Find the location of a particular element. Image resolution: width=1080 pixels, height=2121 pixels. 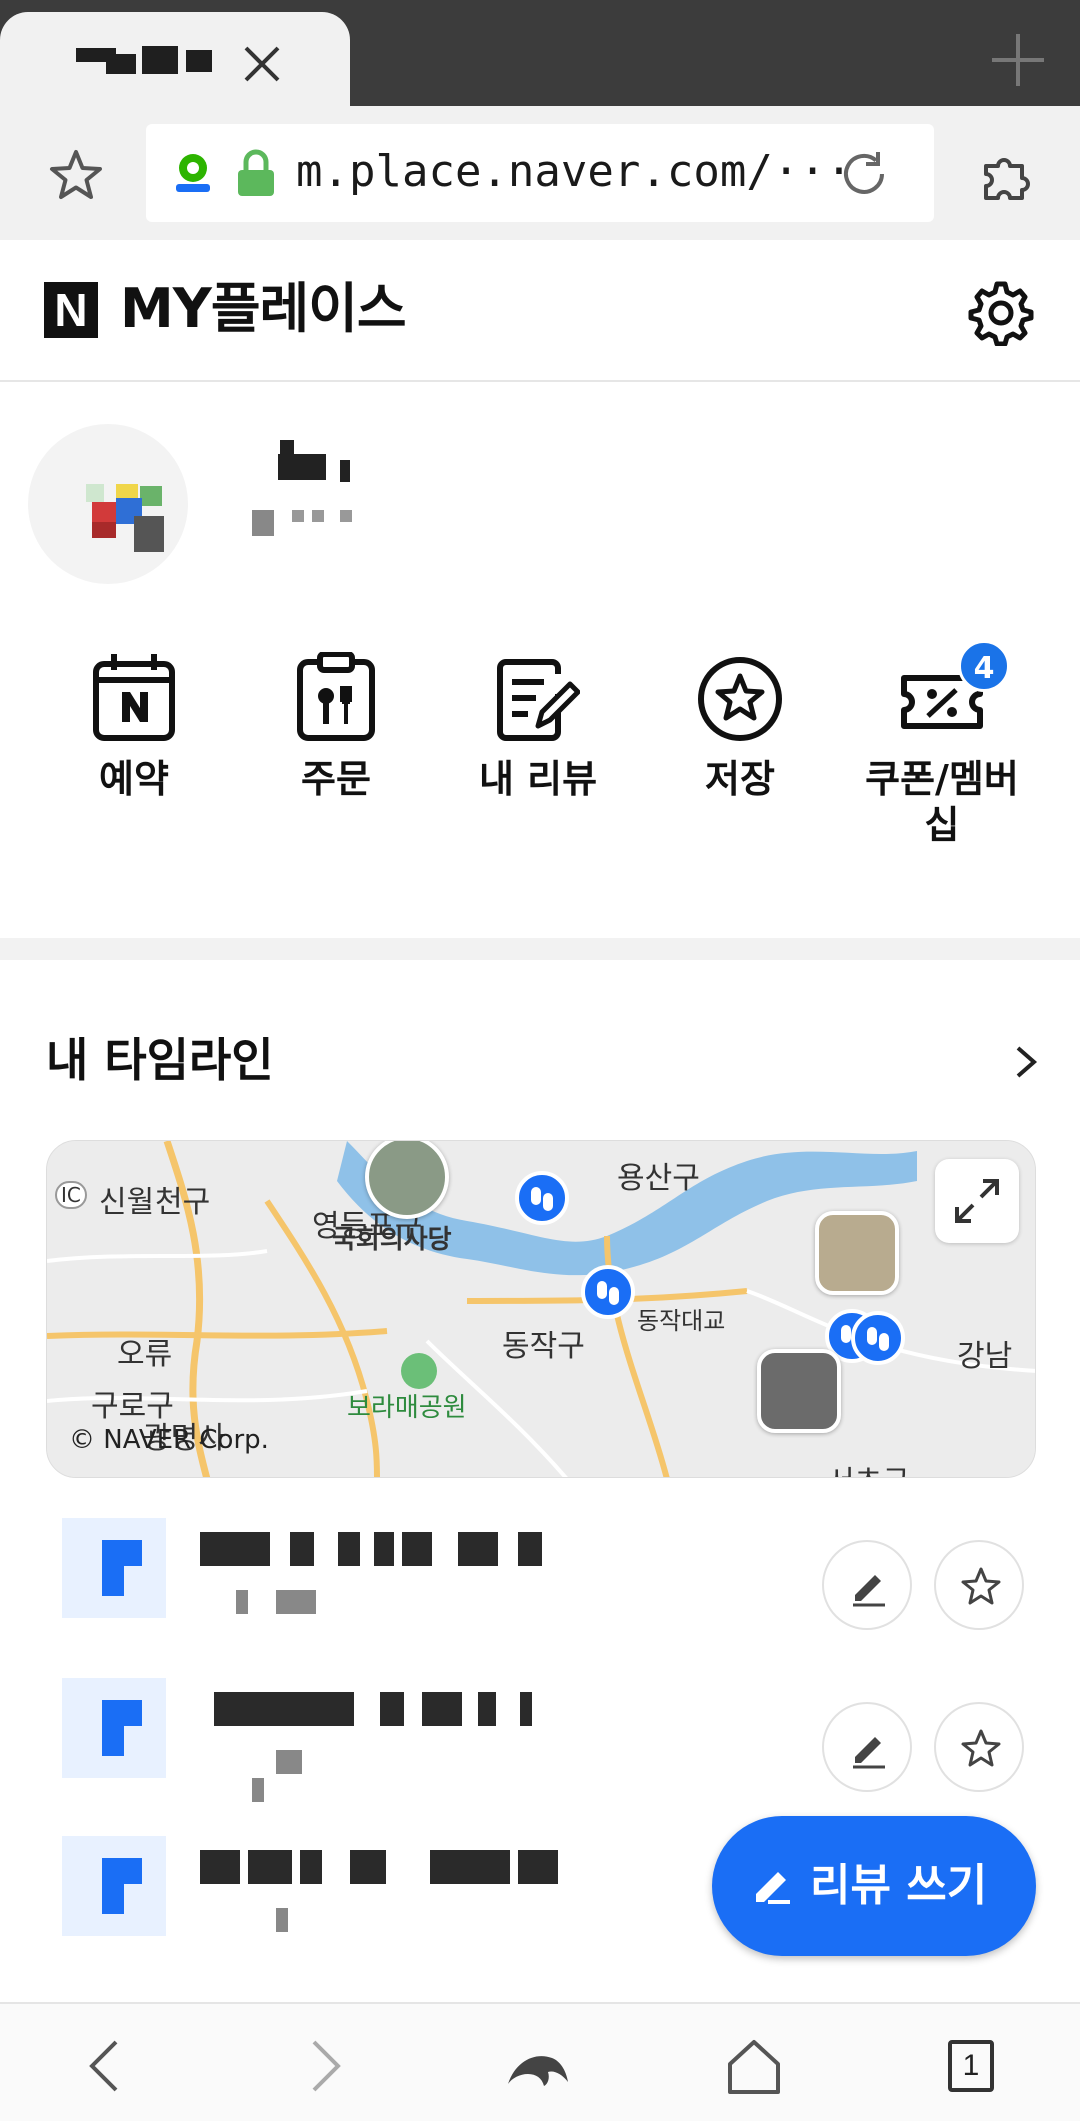

dolphin-menu-icon is located at coordinates (538, 2066).